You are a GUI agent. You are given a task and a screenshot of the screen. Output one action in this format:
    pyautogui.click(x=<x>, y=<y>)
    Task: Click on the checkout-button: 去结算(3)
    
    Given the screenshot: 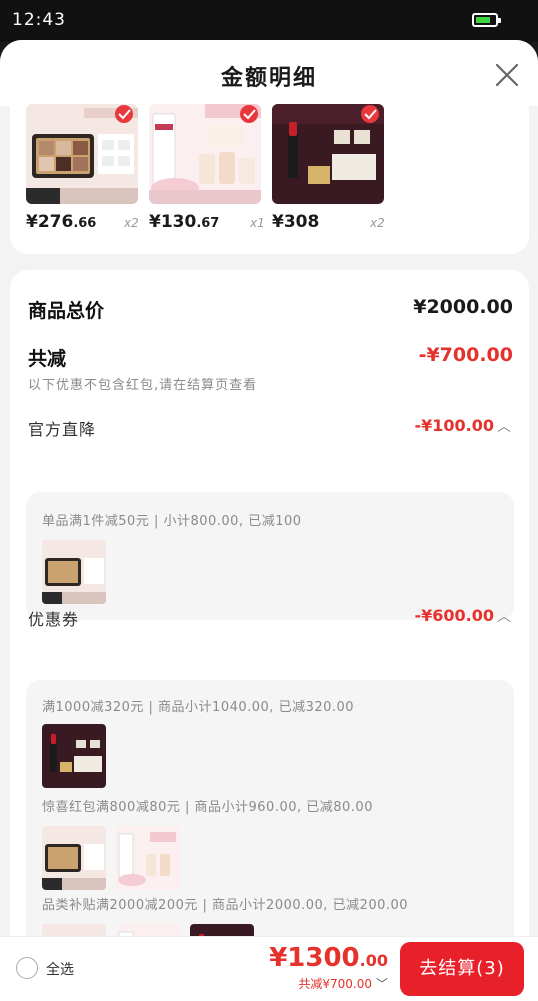 What is the action you would take?
    pyautogui.click(x=462, y=969)
    